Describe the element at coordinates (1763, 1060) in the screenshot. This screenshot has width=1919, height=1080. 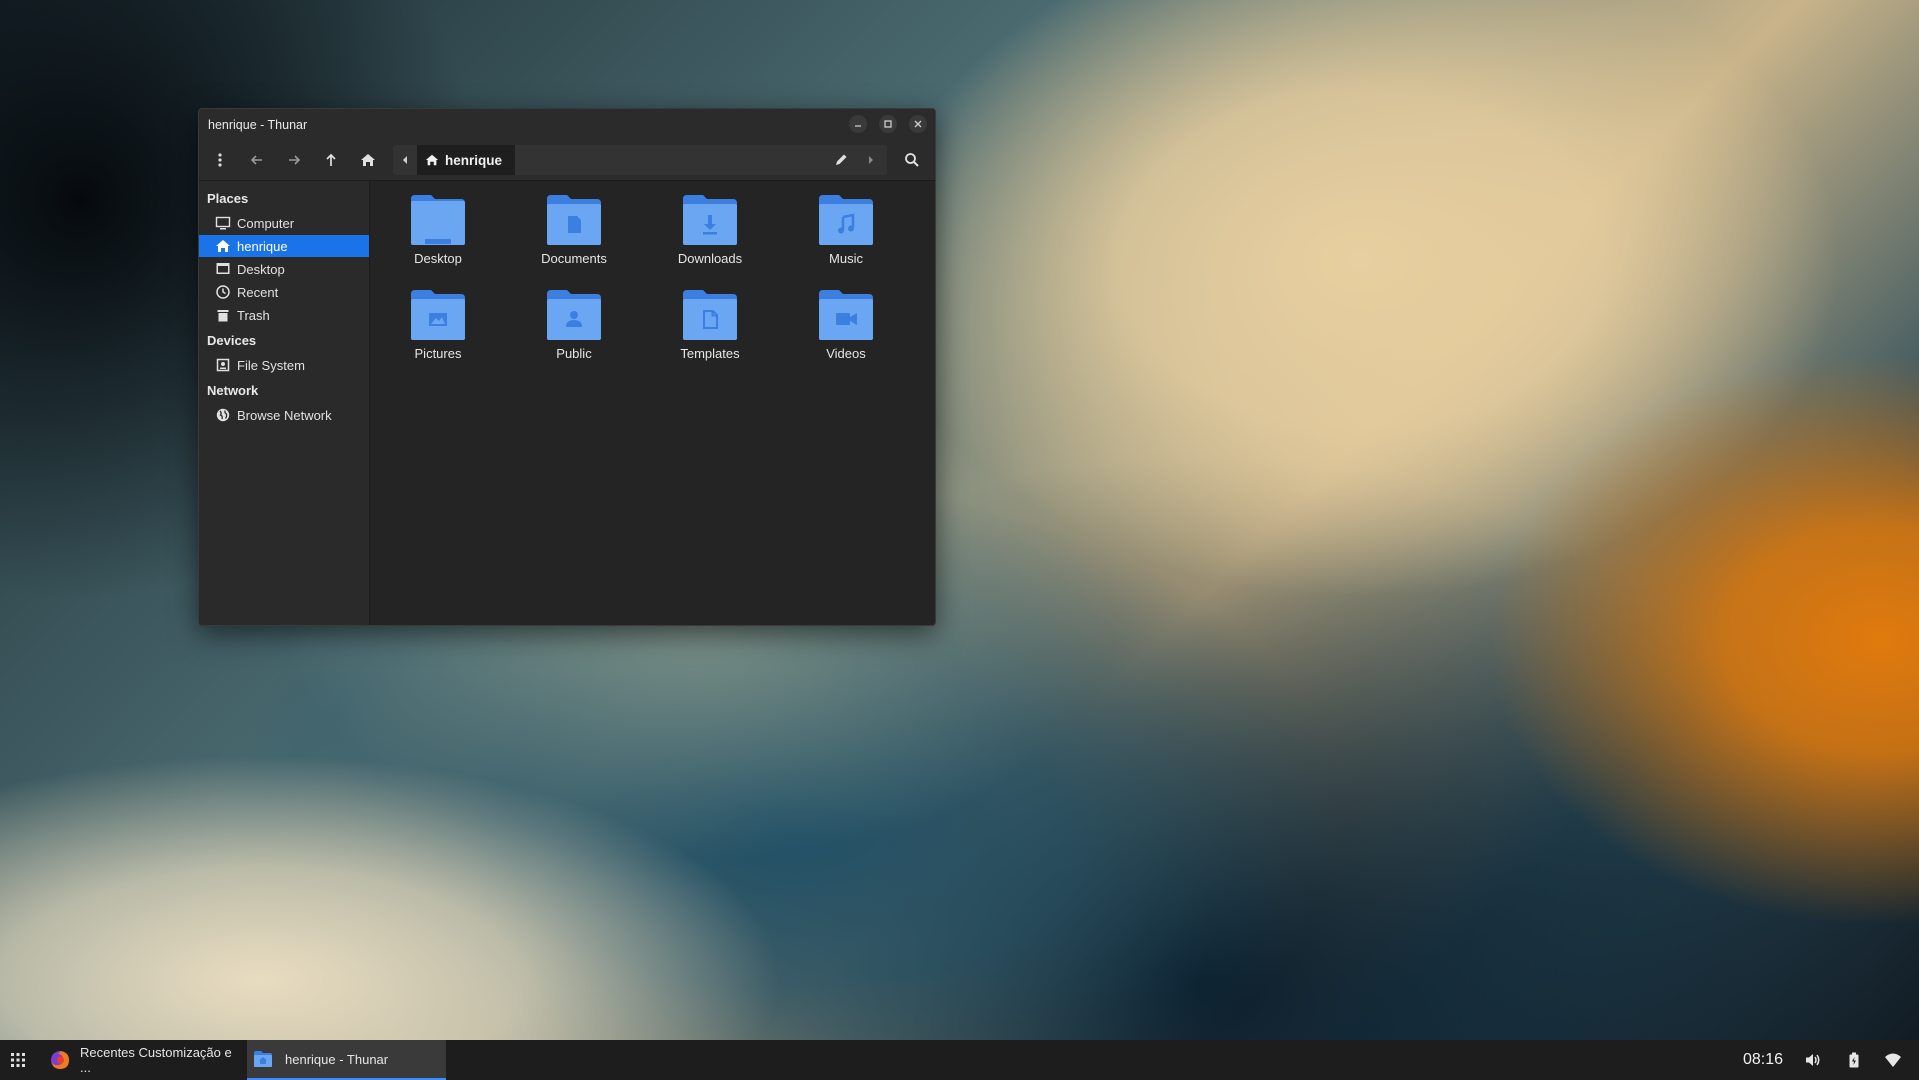
I see `clock: 08:16` at that location.